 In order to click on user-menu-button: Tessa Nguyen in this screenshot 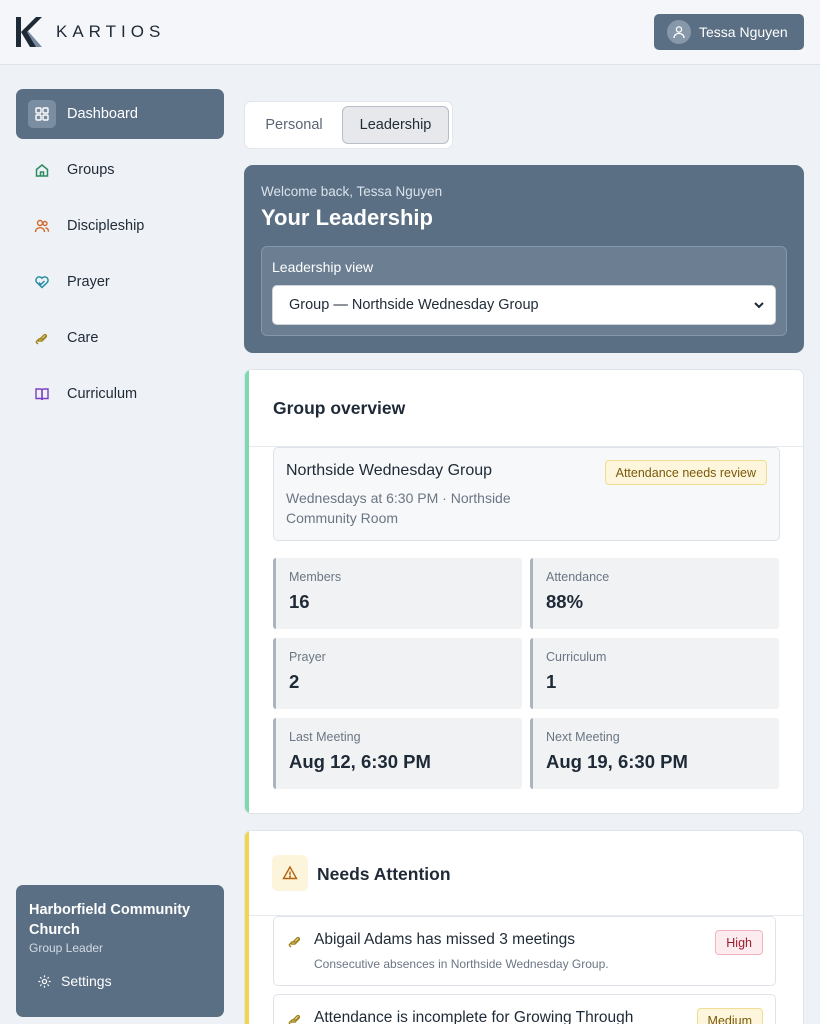, I will do `click(729, 32)`.